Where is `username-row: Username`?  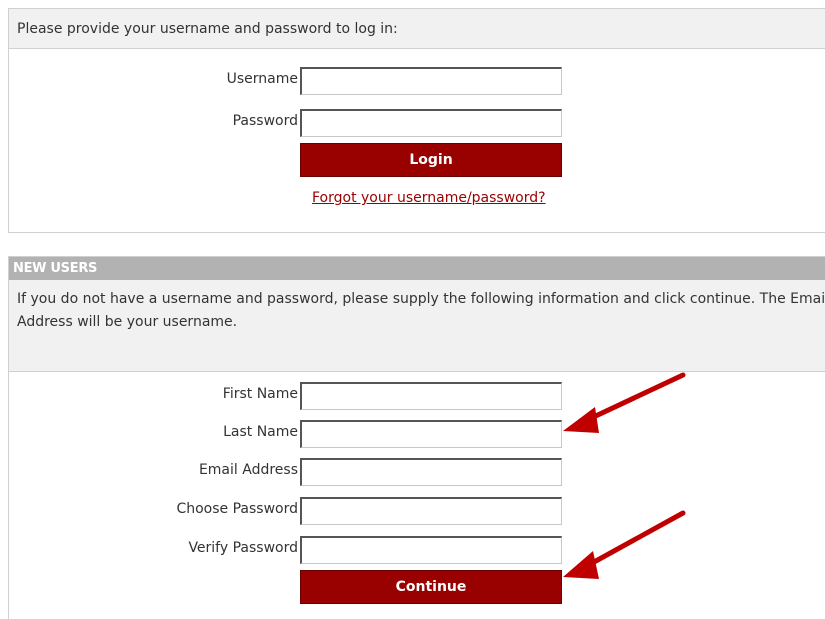 username-row: Username is located at coordinates (309, 81).